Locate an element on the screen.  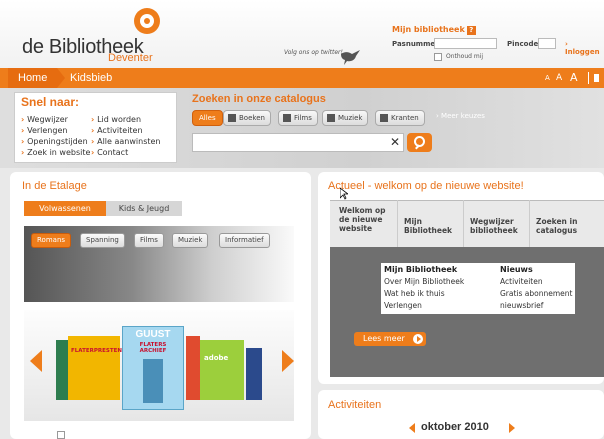
nav-kidsbieb: Kidsbieb is located at coordinates (91, 78).